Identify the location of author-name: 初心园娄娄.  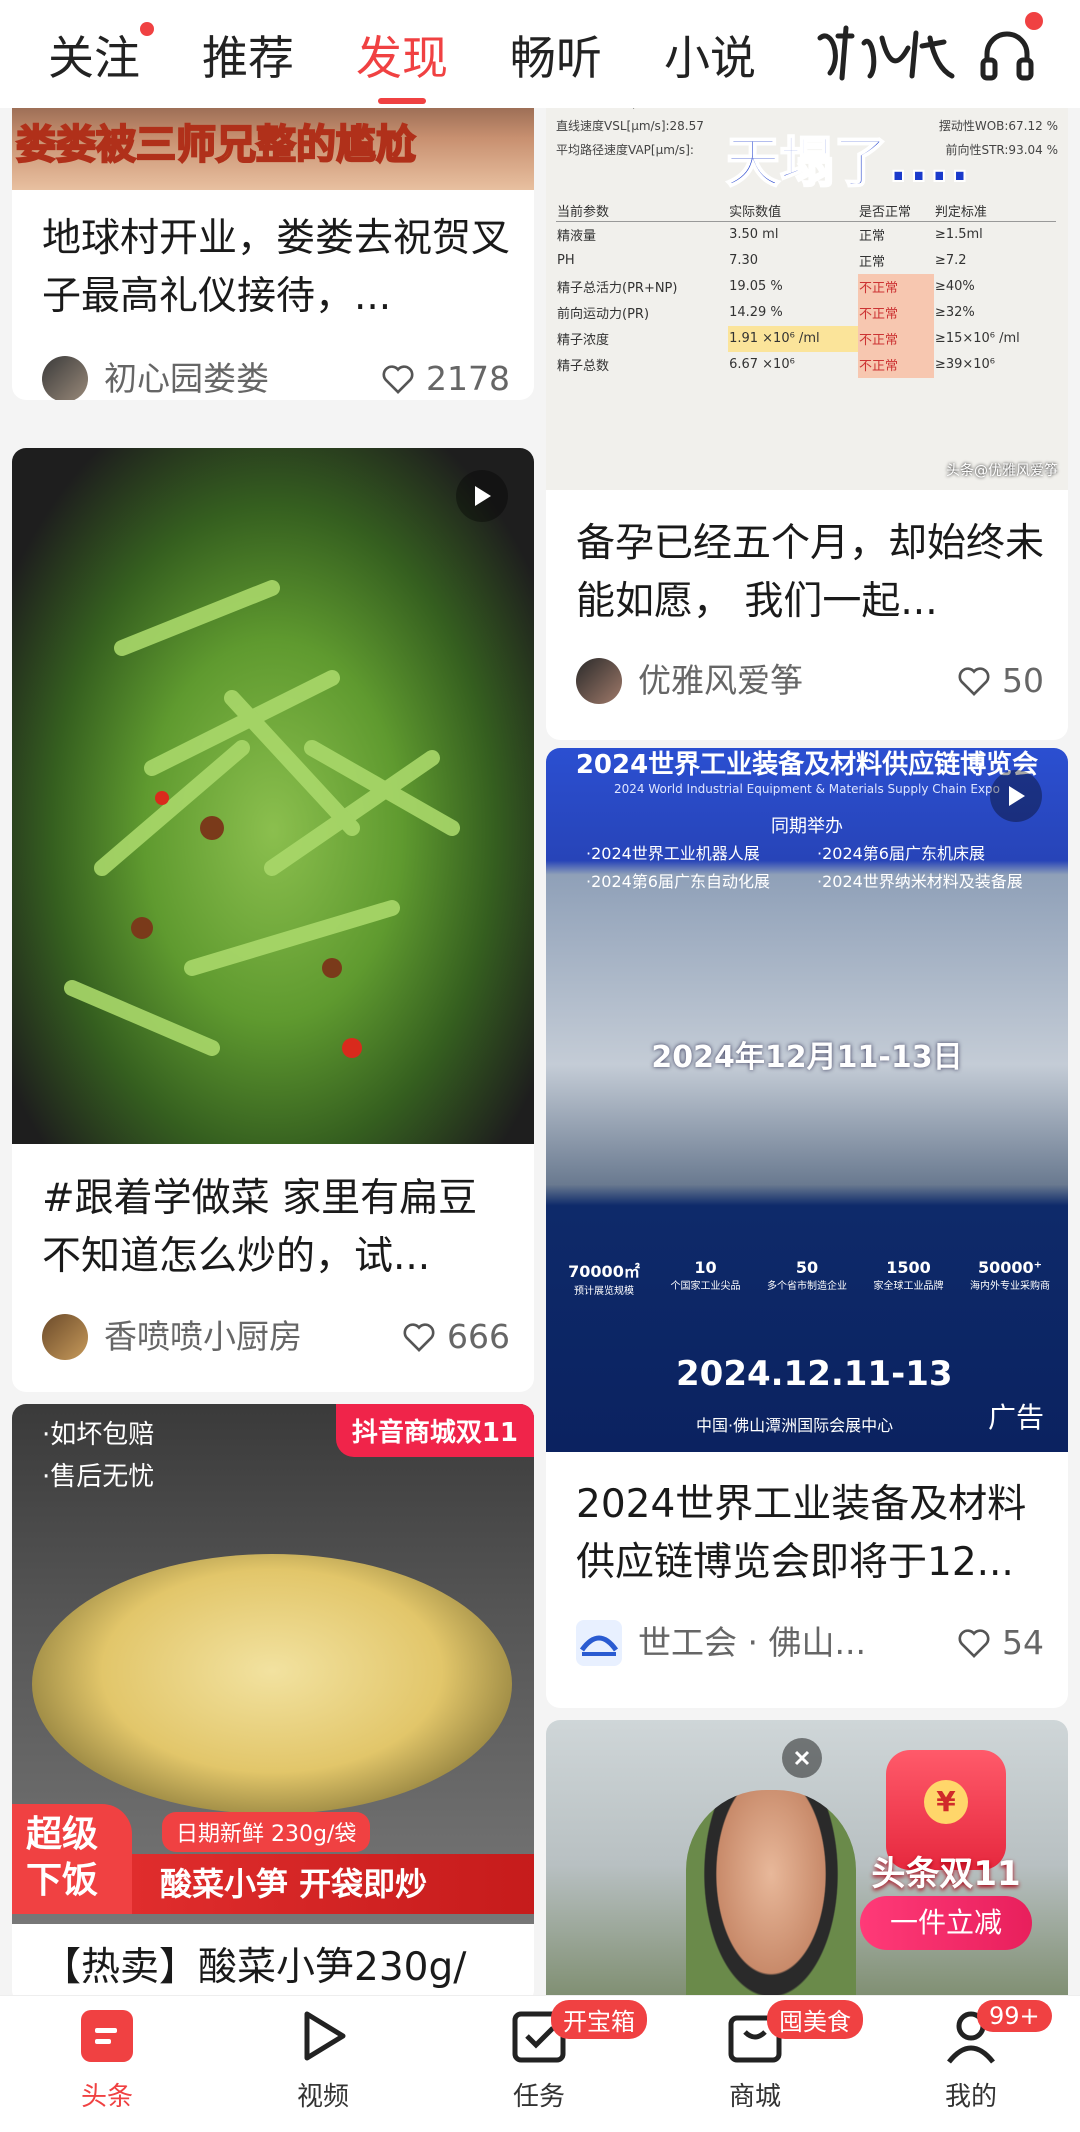
(186, 378).